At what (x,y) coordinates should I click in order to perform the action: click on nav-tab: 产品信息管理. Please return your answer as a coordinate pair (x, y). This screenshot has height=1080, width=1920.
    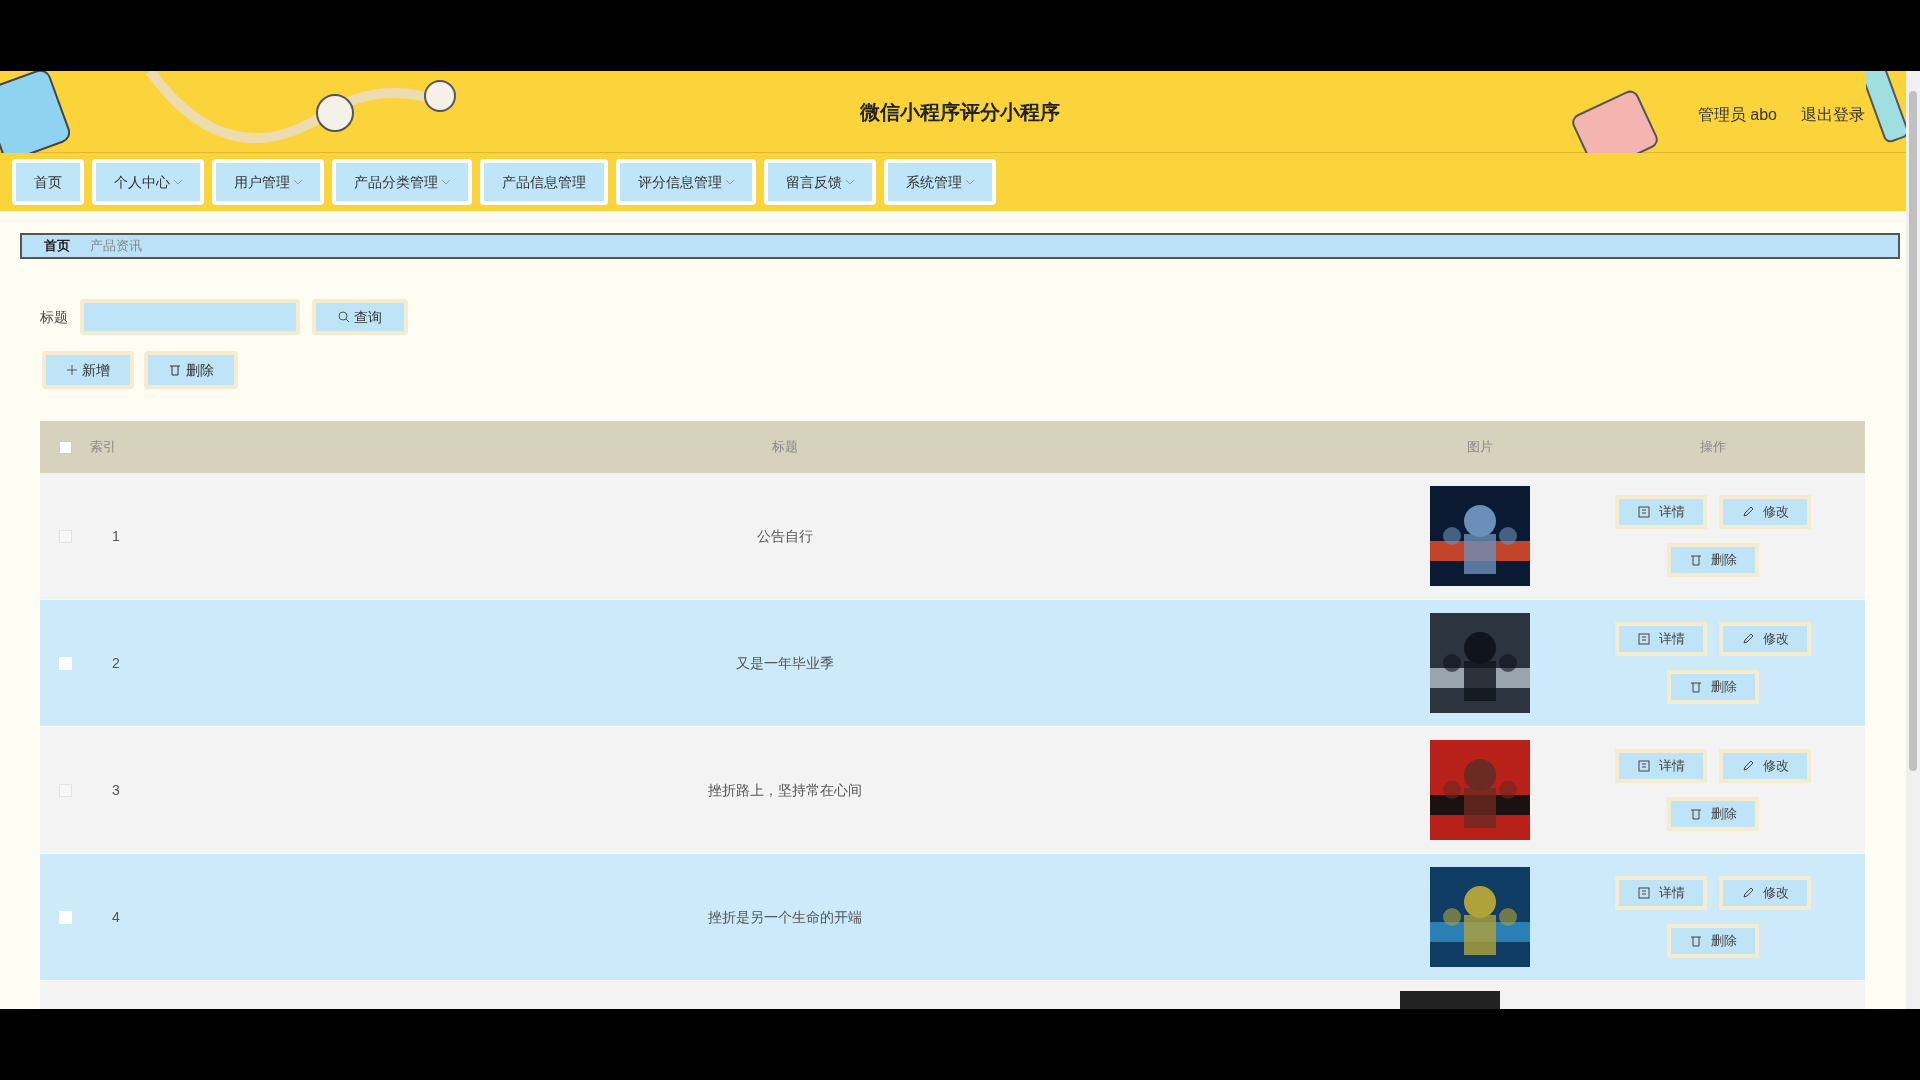
    Looking at the image, I should click on (544, 182).